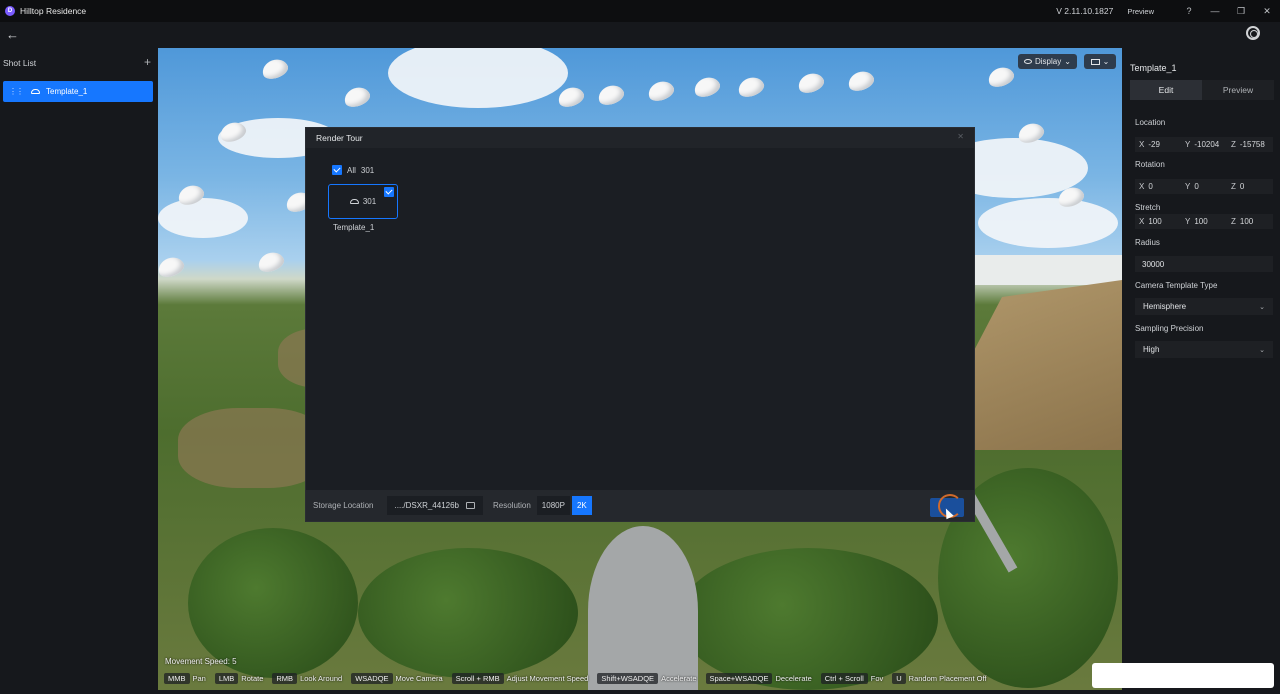 Image resolution: width=1280 pixels, height=694 pixels. What do you see at coordinates (899, 678) in the screenshot?
I see `shortcut-key: U` at bounding box center [899, 678].